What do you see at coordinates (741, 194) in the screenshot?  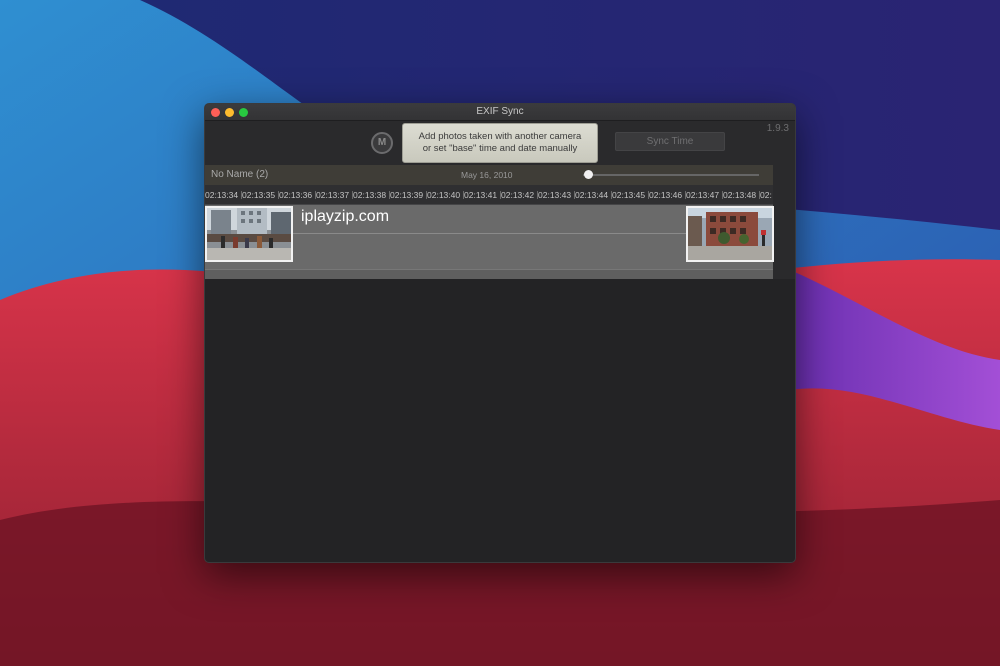 I see `ruler-tick: 02:13:48` at bounding box center [741, 194].